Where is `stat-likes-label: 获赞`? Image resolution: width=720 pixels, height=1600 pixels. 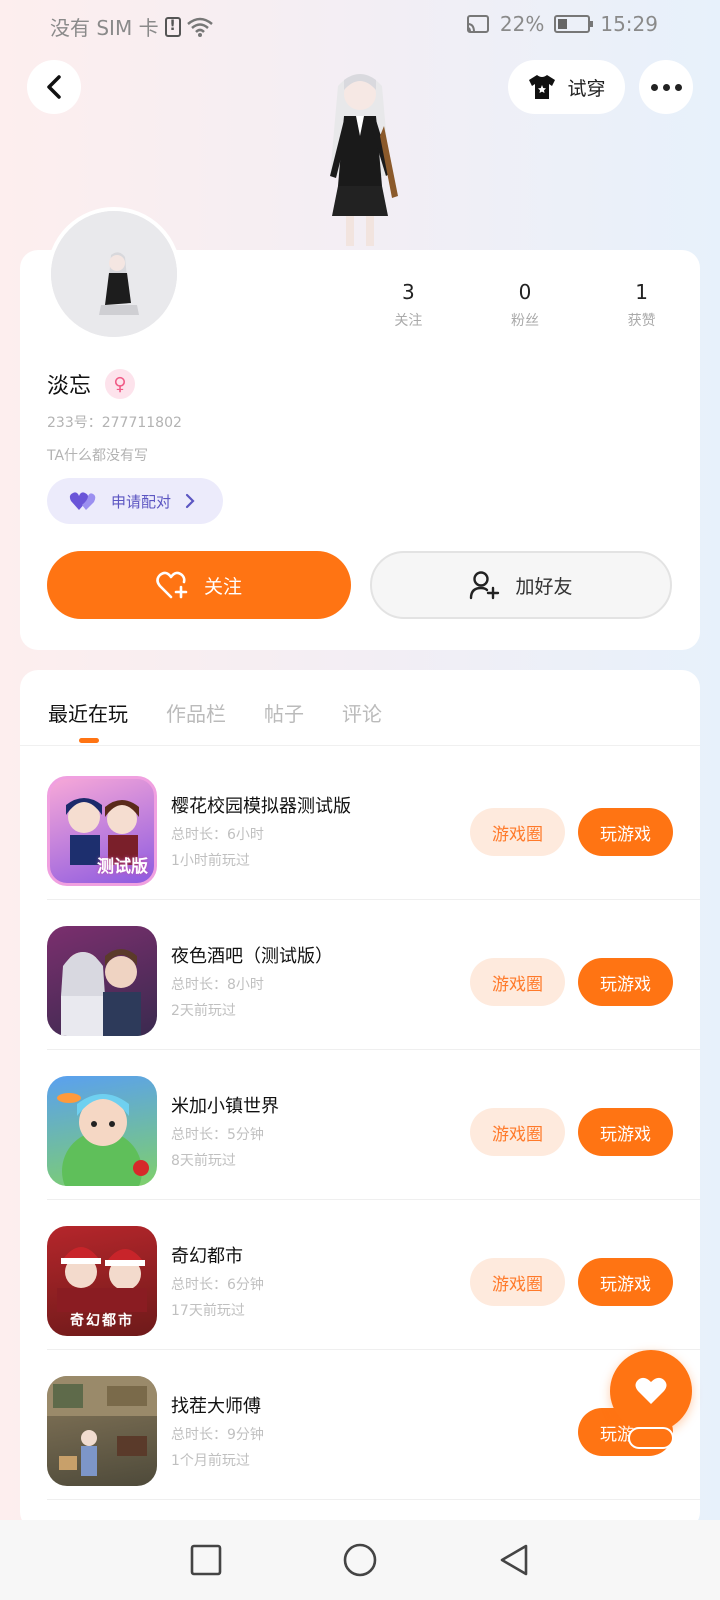 stat-likes-label: 获赞 is located at coordinates (641, 321).